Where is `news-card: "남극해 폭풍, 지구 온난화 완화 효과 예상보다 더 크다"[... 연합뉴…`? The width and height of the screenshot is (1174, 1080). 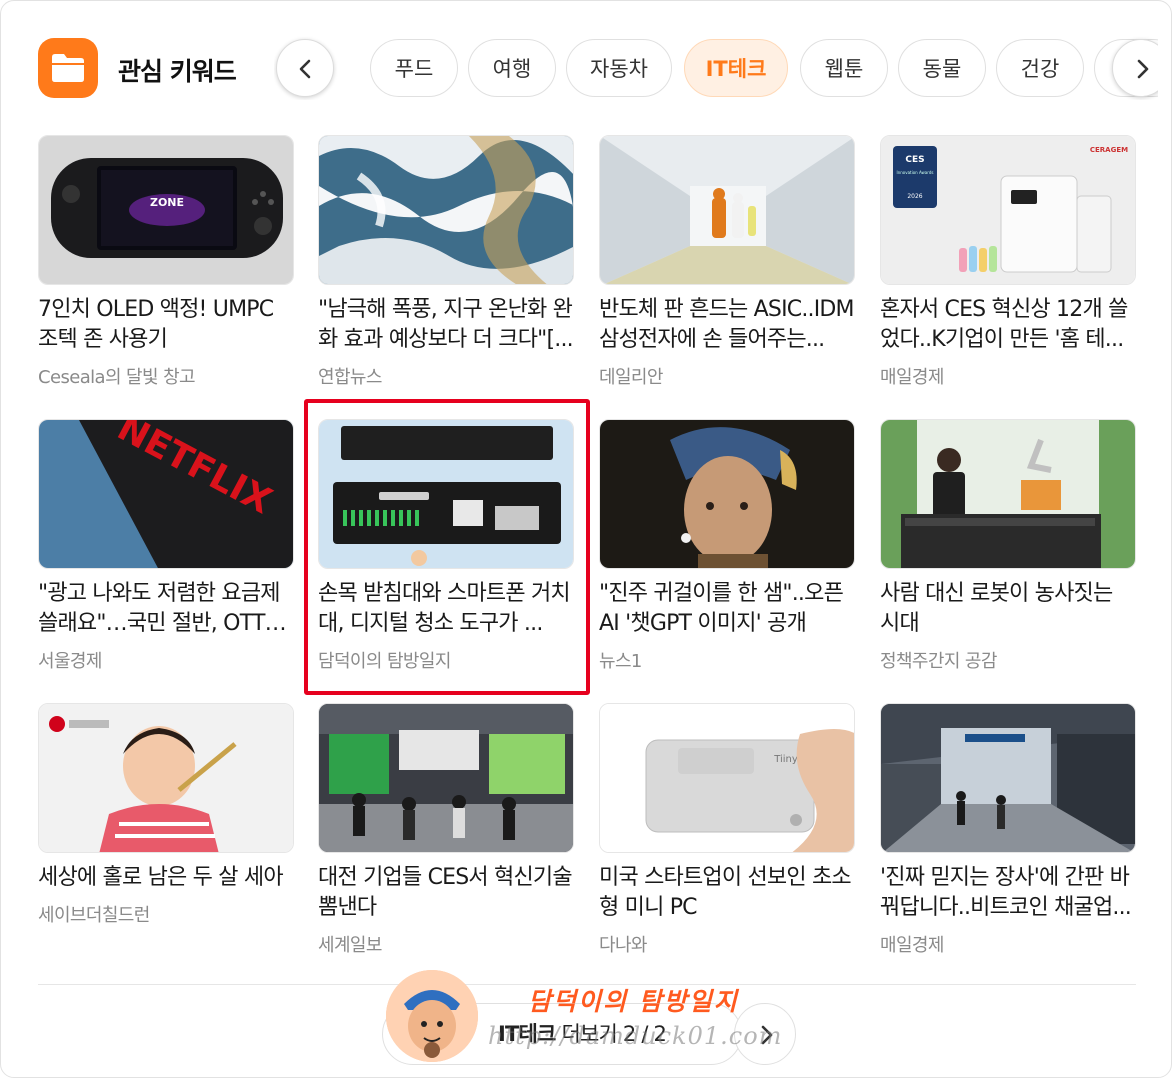
news-card: "남극해 폭풍, 지구 온난화 완화 효과 예상보다 더 크다"[... 연합뉴… is located at coordinates (446, 265).